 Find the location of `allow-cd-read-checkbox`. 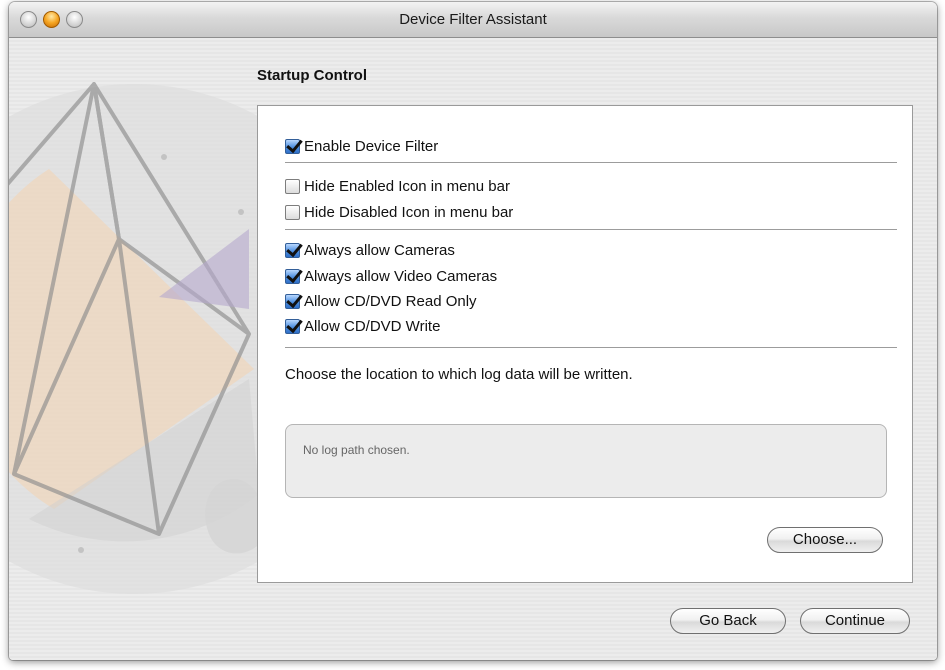

allow-cd-read-checkbox is located at coordinates (292, 301).